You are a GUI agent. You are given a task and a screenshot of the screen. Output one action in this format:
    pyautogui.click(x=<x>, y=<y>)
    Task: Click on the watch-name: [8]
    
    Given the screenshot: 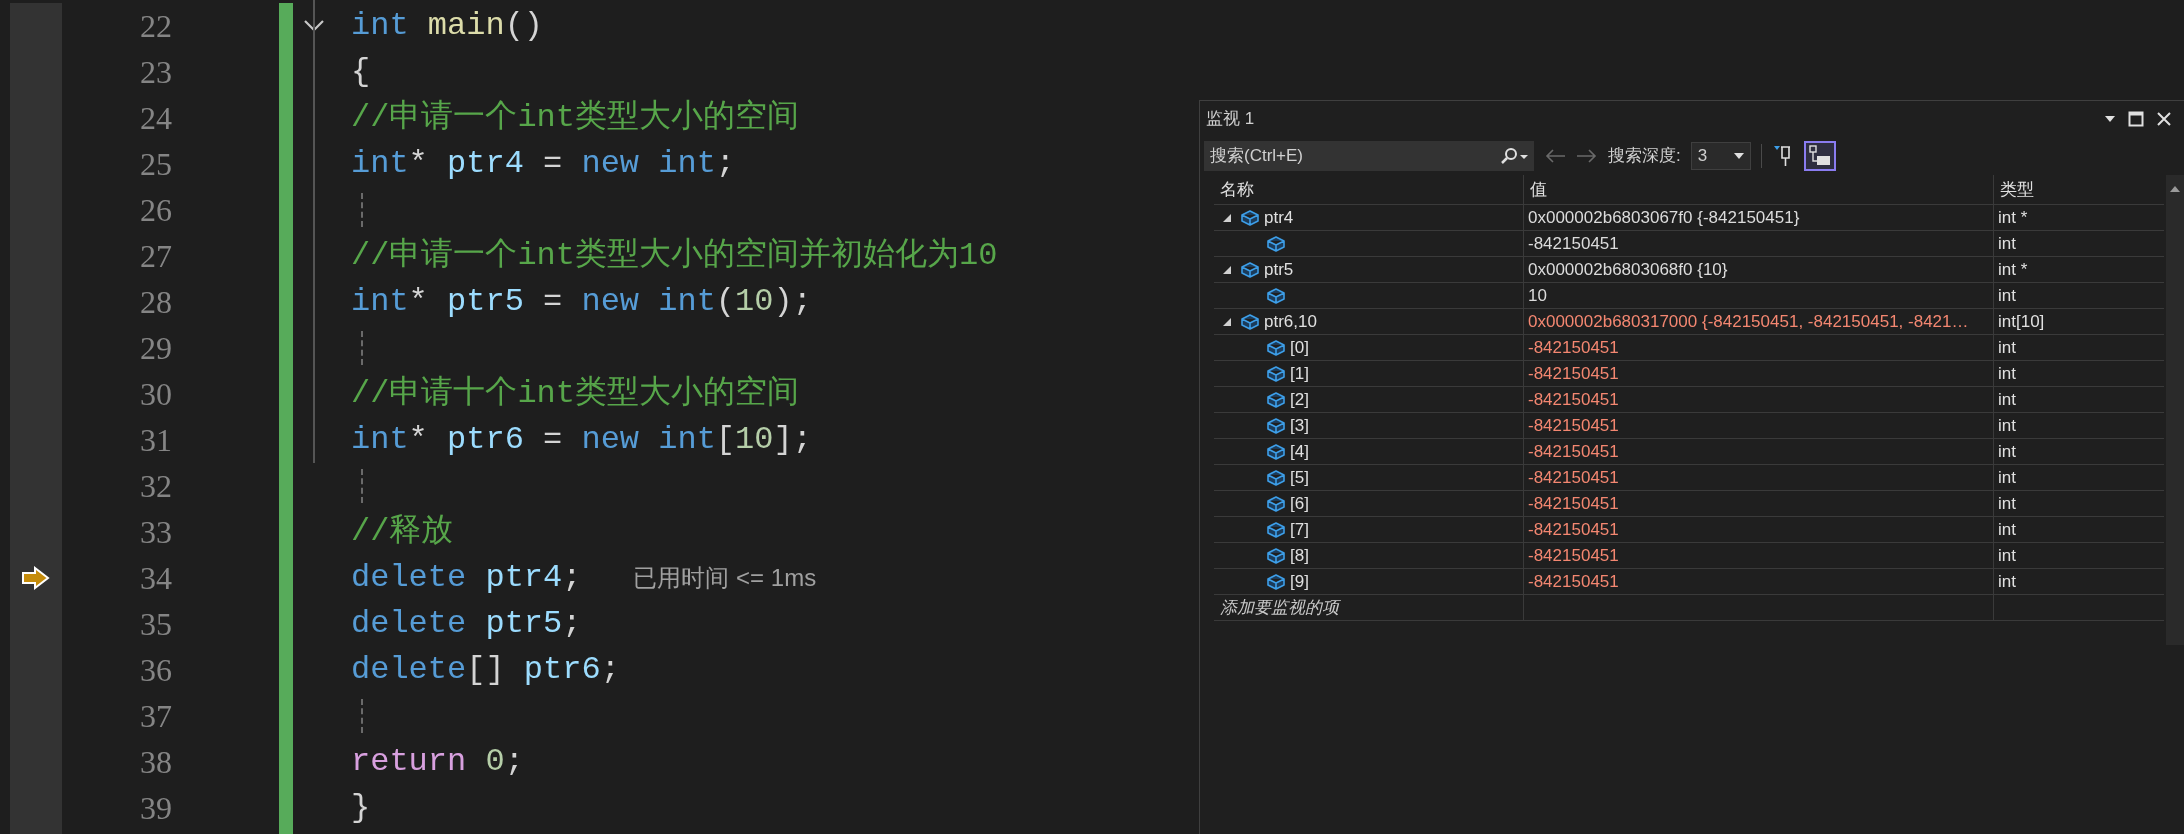 What is the action you would take?
    pyautogui.click(x=1299, y=555)
    